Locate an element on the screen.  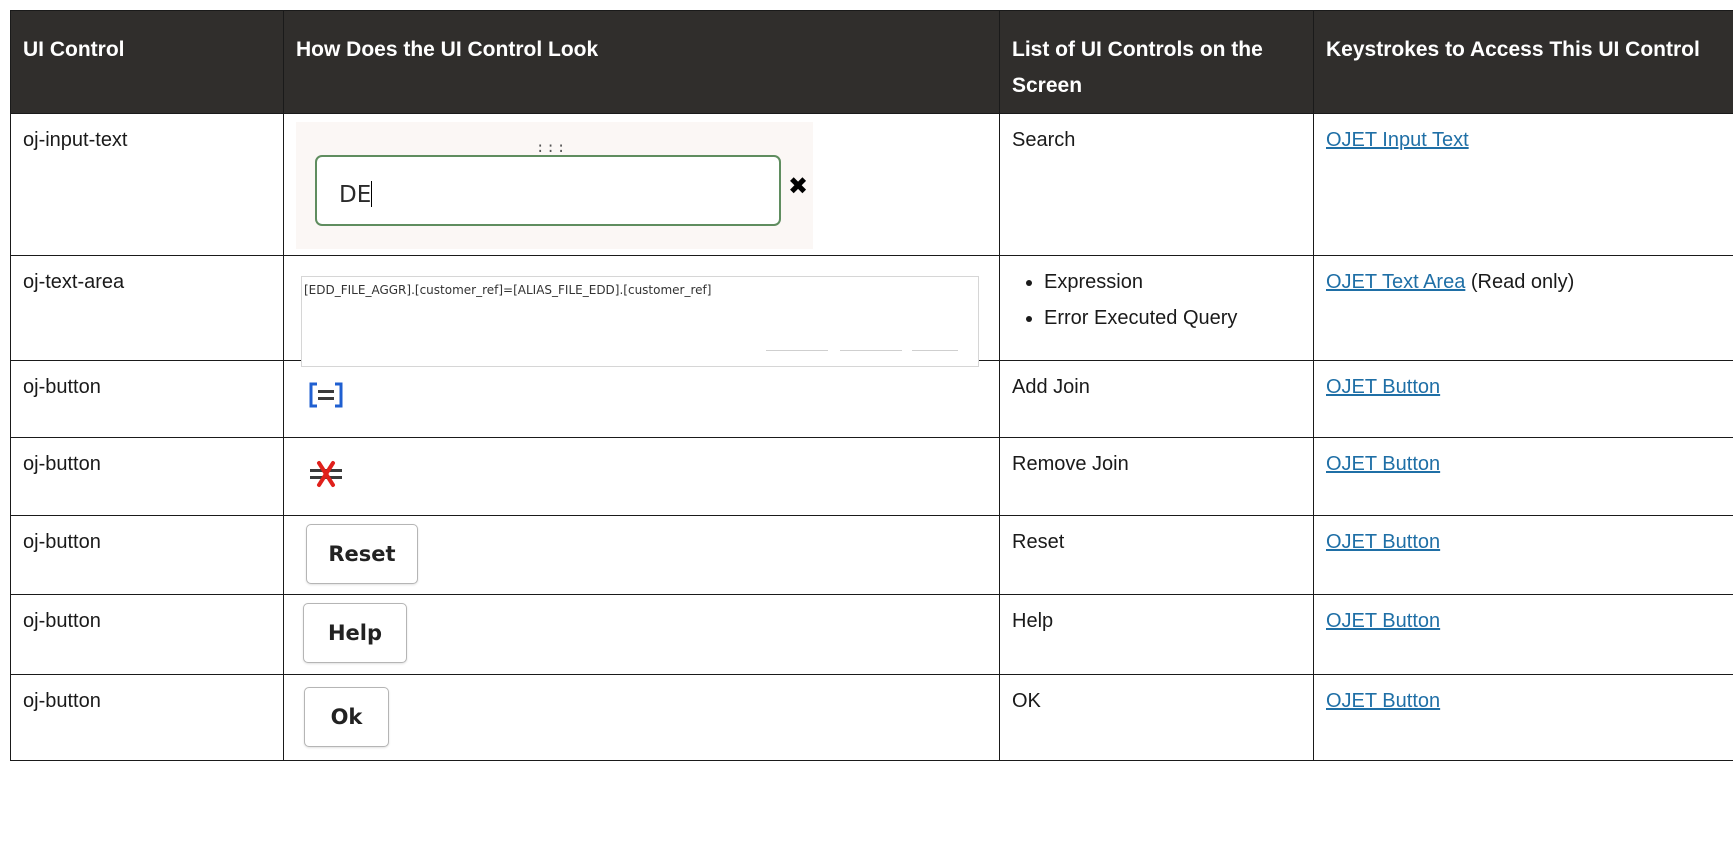
control-name: oj-input-text is located at coordinates (147, 184).